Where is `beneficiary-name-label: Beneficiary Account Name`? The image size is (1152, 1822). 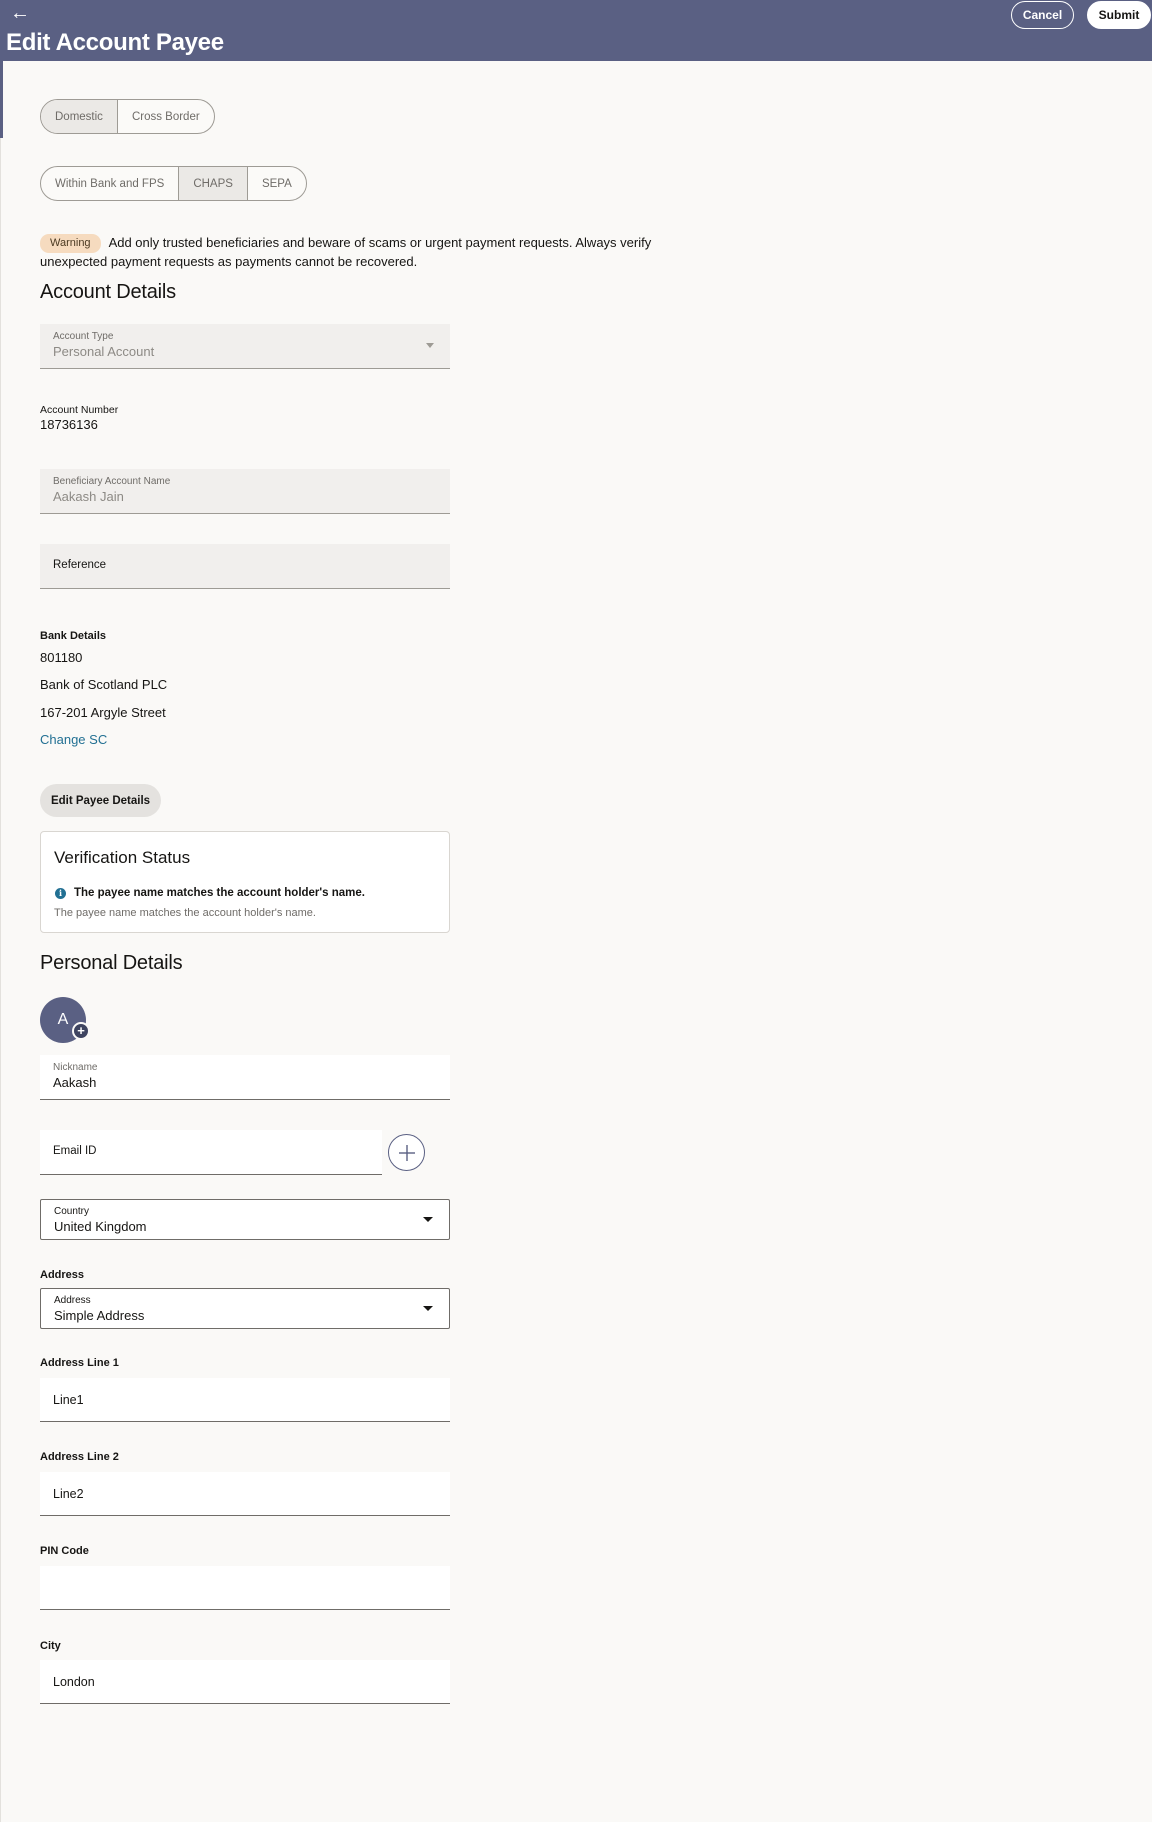
beneficiary-name-label: Beneficiary Account Name is located at coordinates (112, 481).